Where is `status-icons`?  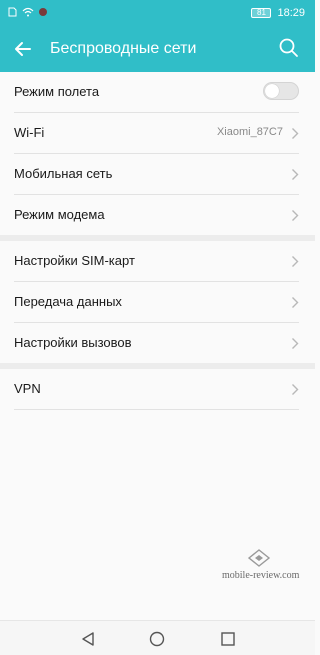 status-icons is located at coordinates (27, 12).